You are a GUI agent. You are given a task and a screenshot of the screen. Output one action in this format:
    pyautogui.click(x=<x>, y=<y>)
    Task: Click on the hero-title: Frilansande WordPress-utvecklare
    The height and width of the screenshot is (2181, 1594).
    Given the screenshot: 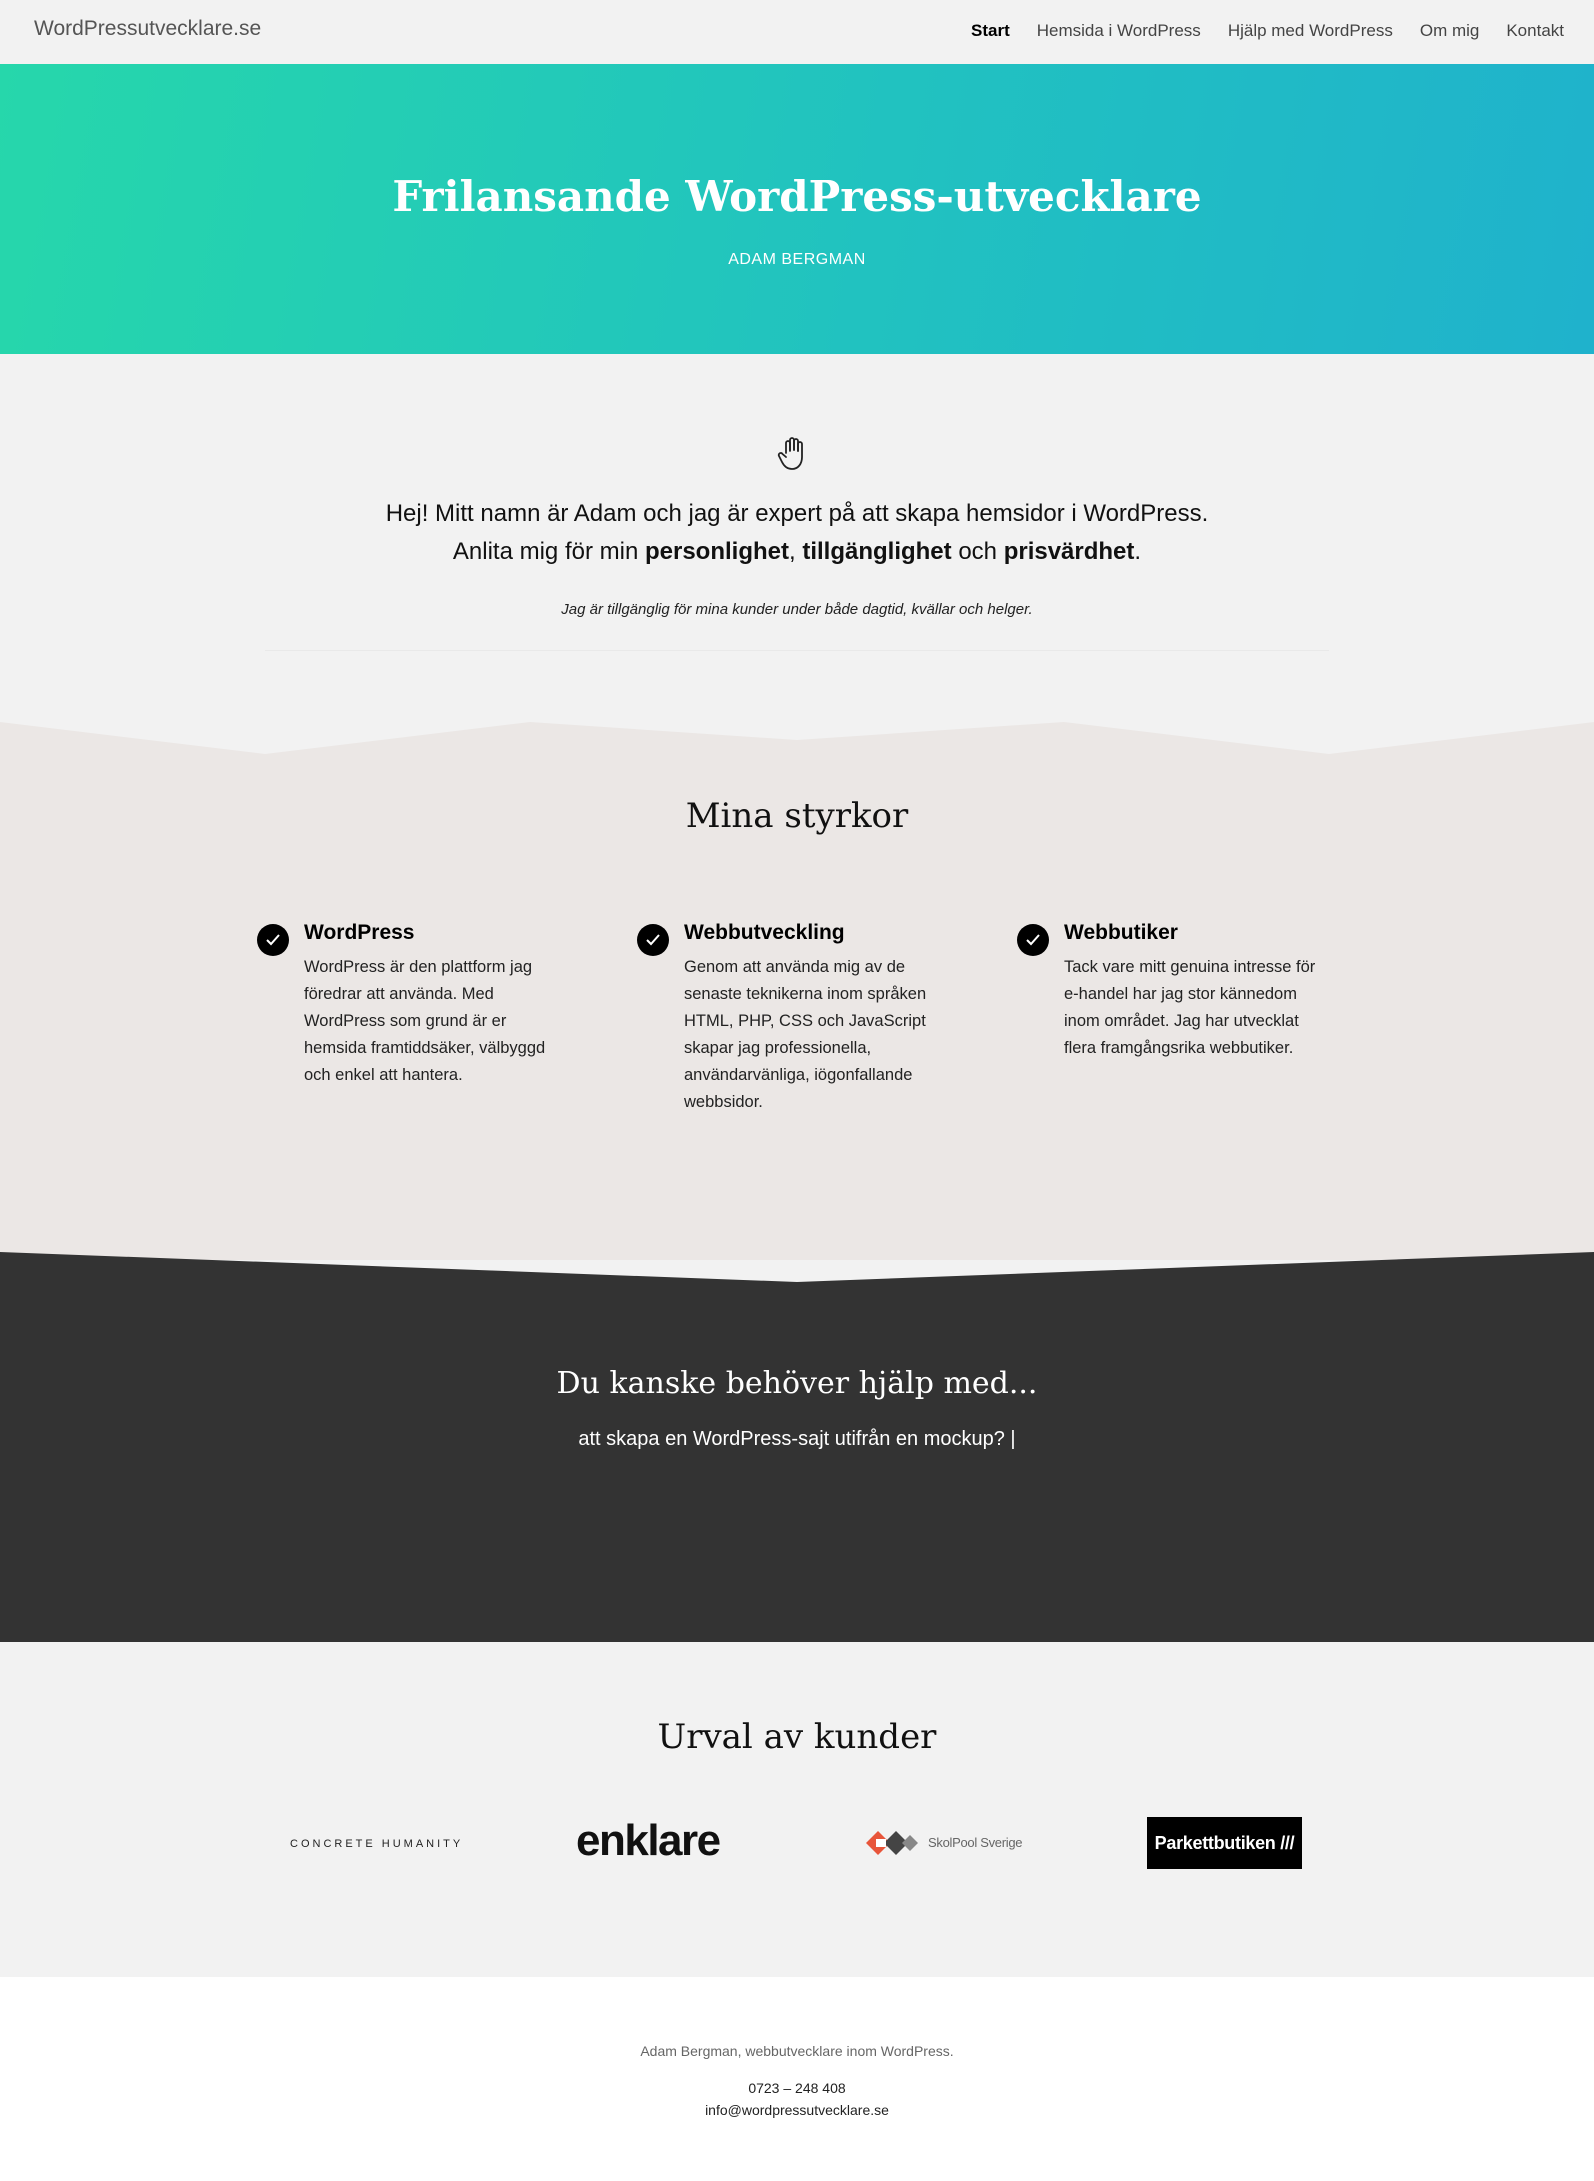 What is the action you would take?
    pyautogui.click(x=797, y=196)
    